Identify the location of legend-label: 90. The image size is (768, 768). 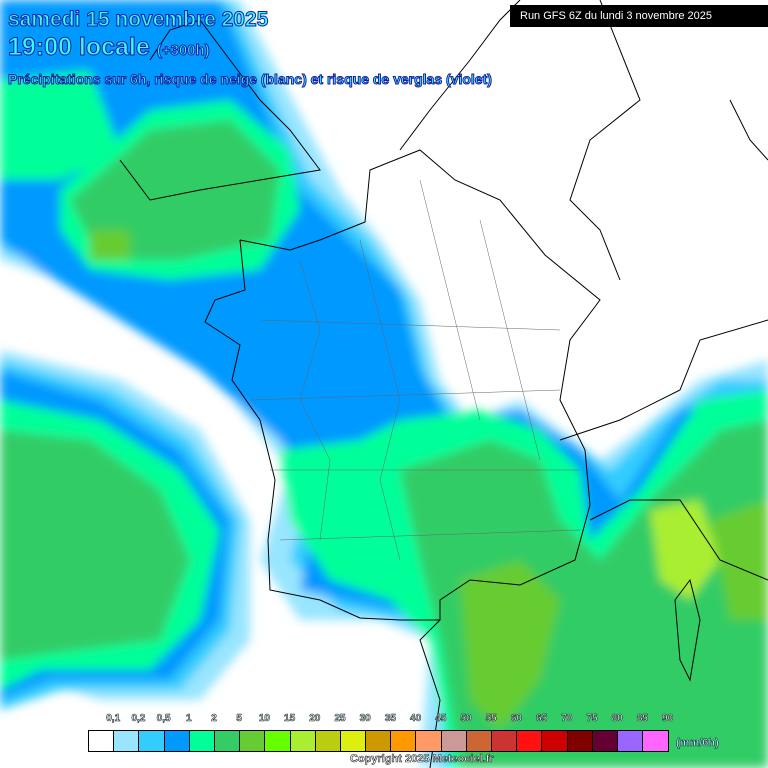
(668, 719).